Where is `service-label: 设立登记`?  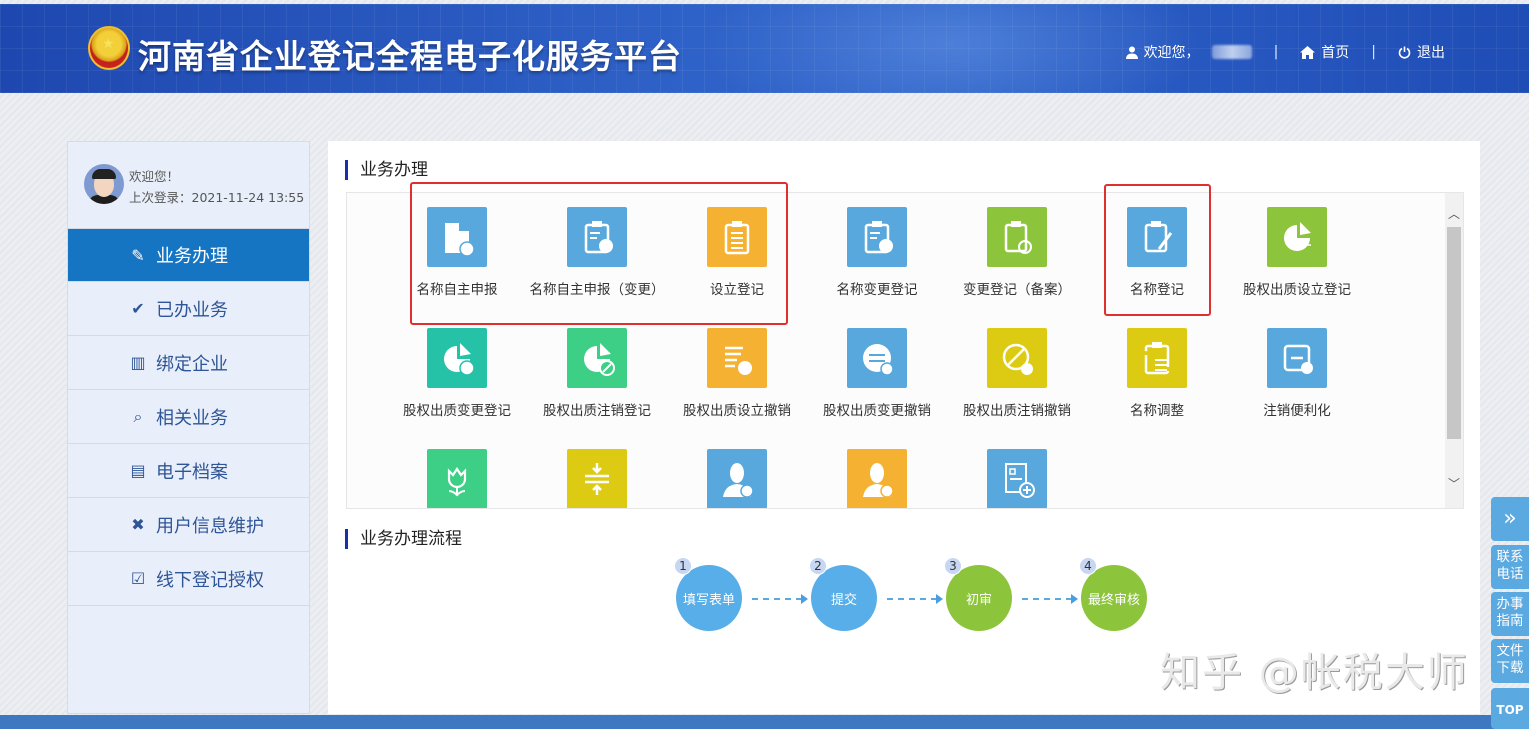 service-label: 设立登记 is located at coordinates (737, 290).